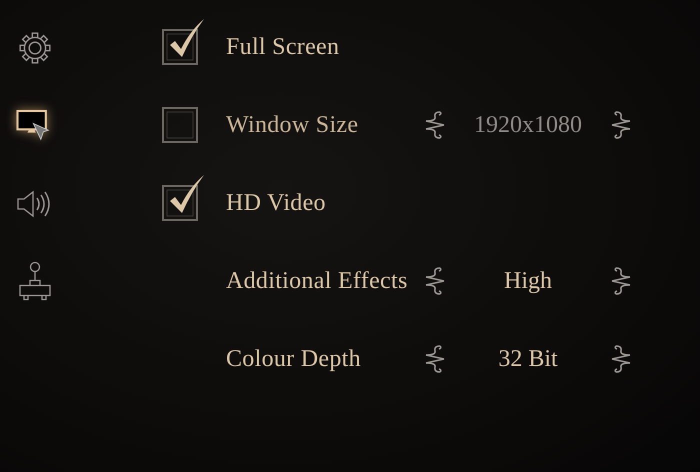 The image size is (700, 472). Describe the element at coordinates (317, 281) in the screenshot. I see `option-label: Additional Effects` at that location.